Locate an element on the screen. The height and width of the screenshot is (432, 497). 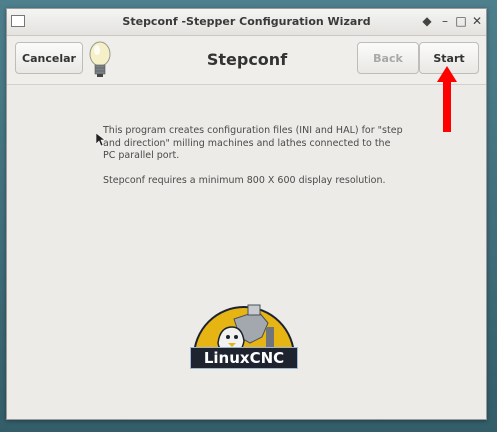
back-button: Back is located at coordinates (388, 58).